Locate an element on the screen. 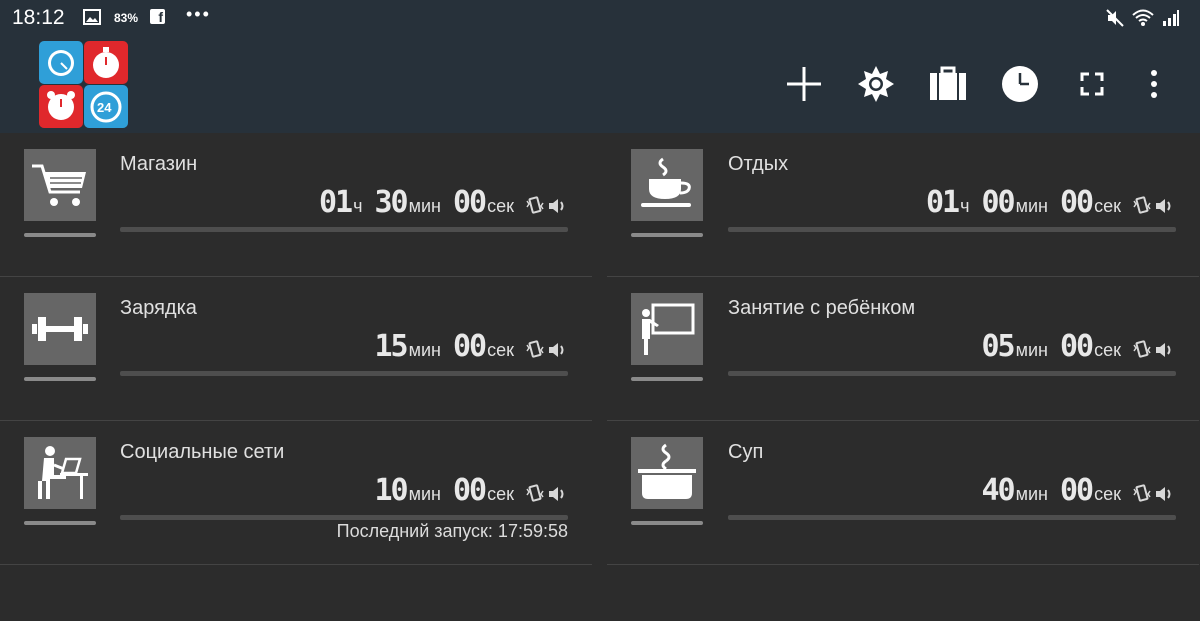  timer-duration: 01 ч 00 мин 00 сек is located at coordinates (1050, 202).